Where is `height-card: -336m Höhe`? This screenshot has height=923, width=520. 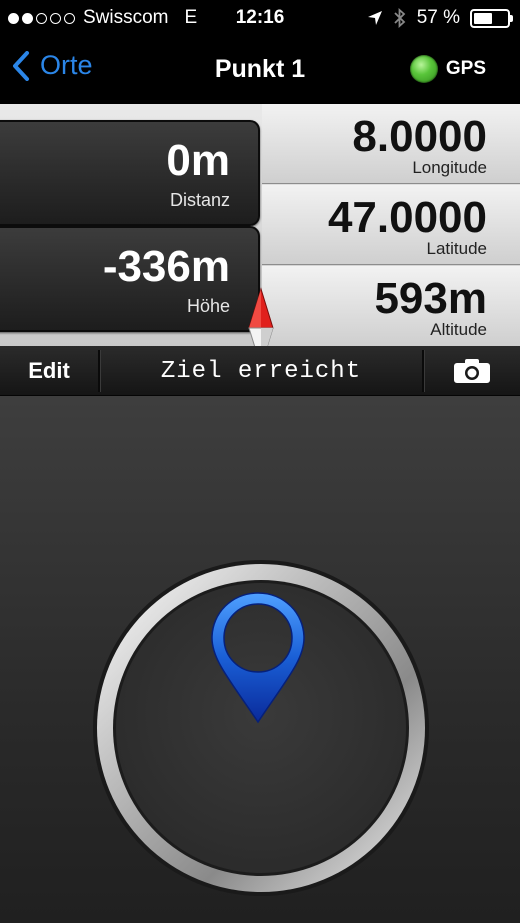 height-card: -336m Höhe is located at coordinates (130, 279).